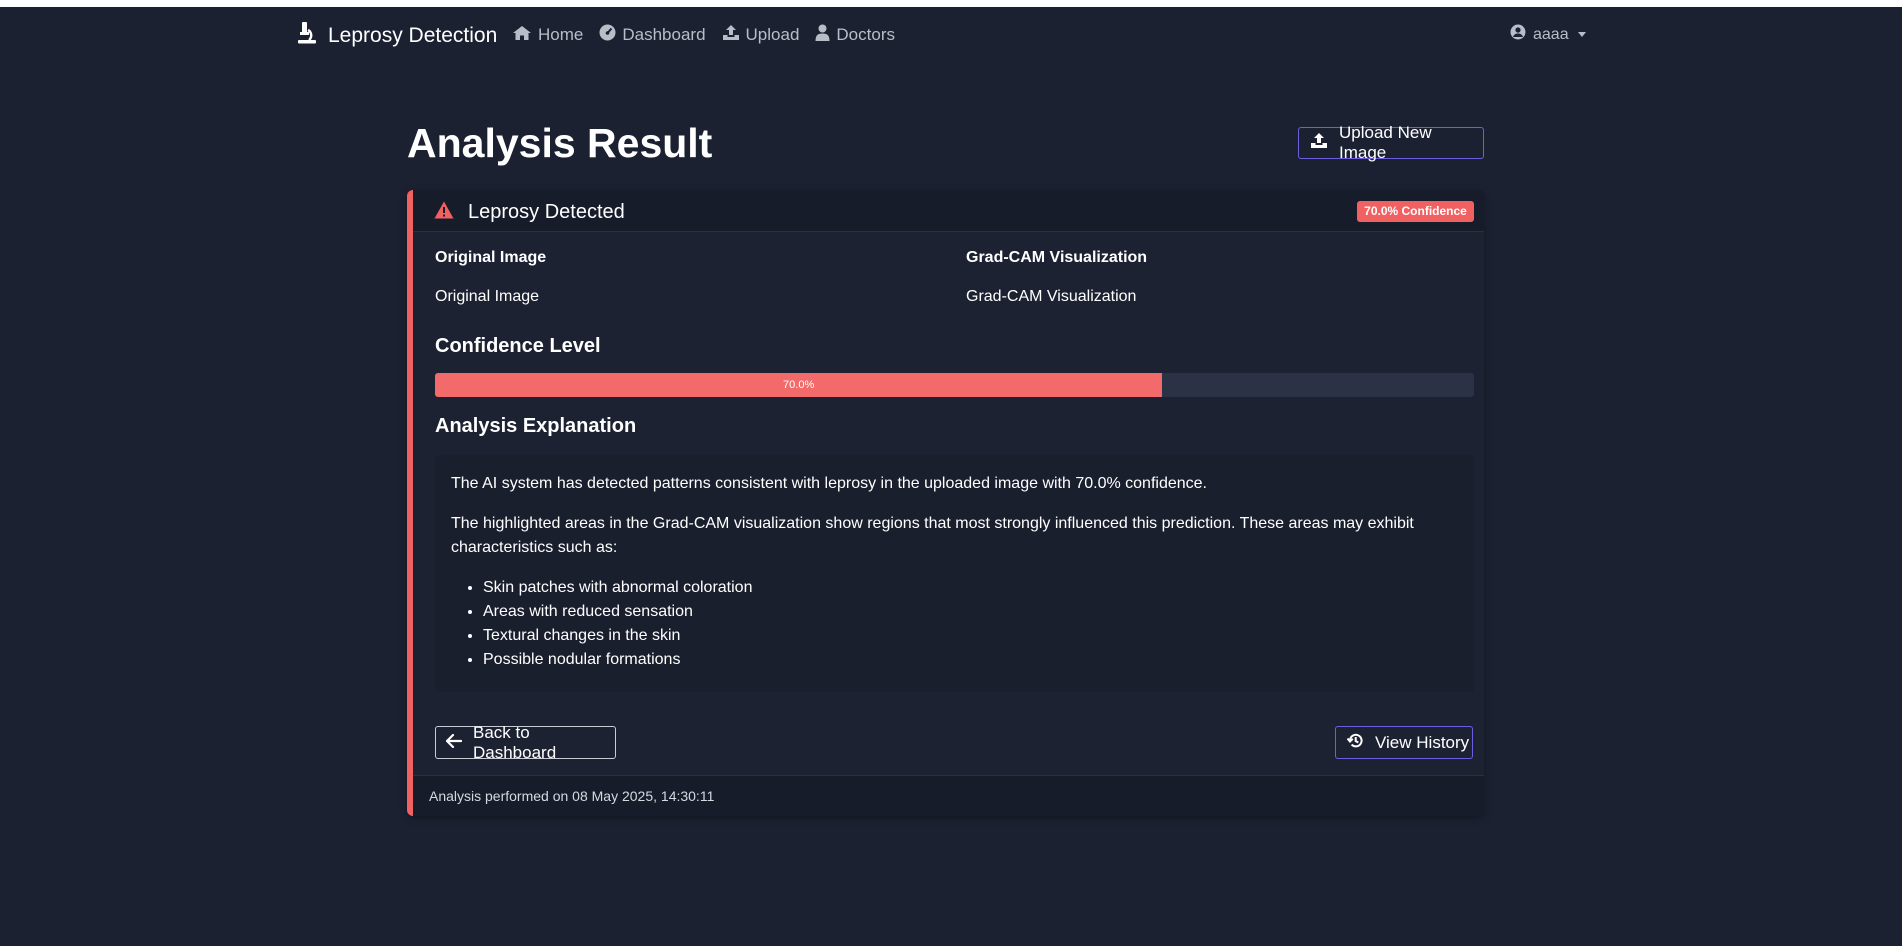  Describe the element at coordinates (1355, 743) in the screenshot. I see `history-icon` at that location.